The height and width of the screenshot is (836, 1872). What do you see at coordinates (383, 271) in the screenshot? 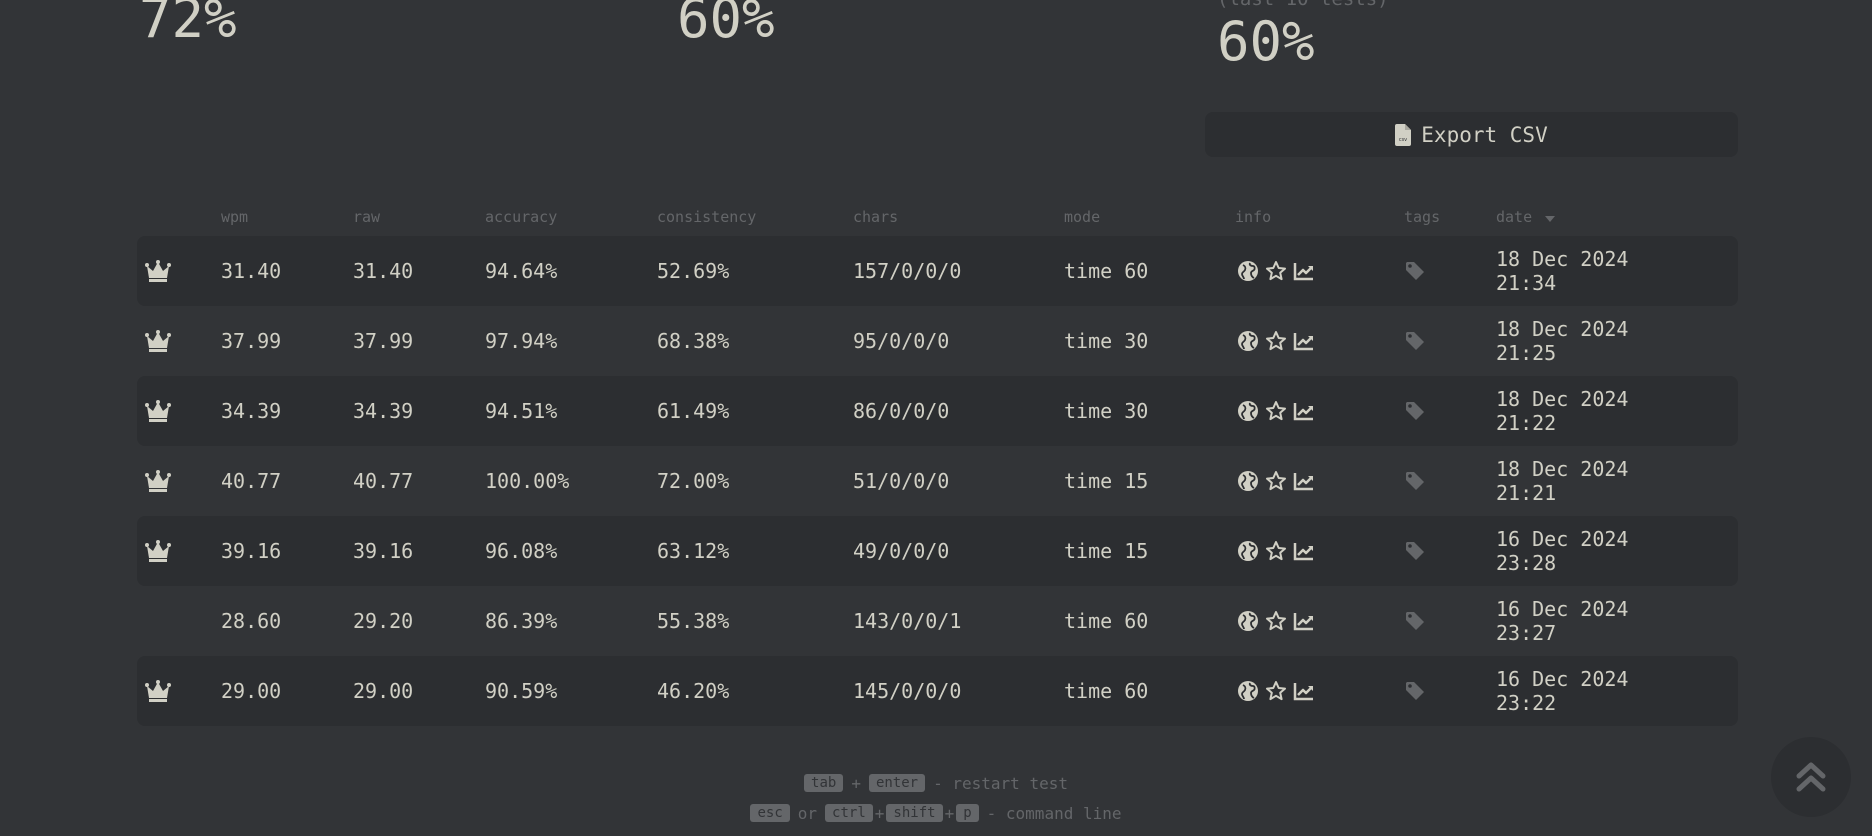
I see `cell-raw: 31.40` at bounding box center [383, 271].